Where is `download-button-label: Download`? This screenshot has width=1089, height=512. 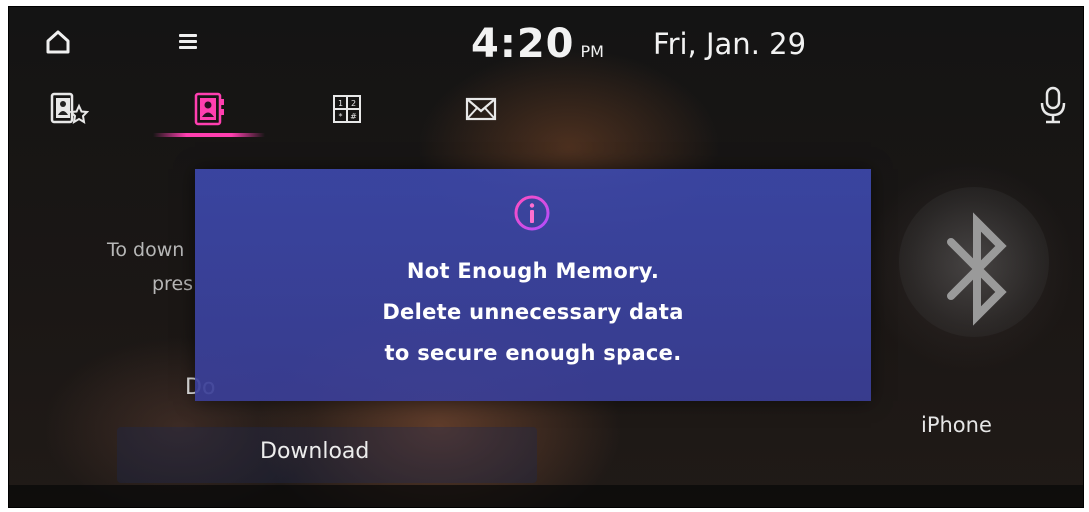
download-button-label: Download is located at coordinates (315, 451).